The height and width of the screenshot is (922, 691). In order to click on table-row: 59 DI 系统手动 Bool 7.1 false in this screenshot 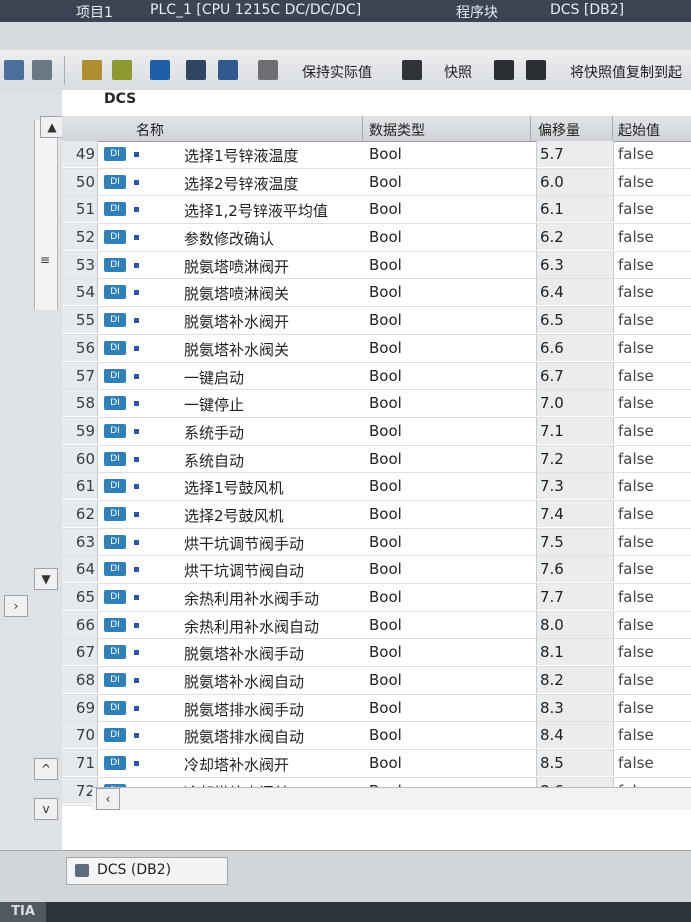, I will do `click(376, 431)`.